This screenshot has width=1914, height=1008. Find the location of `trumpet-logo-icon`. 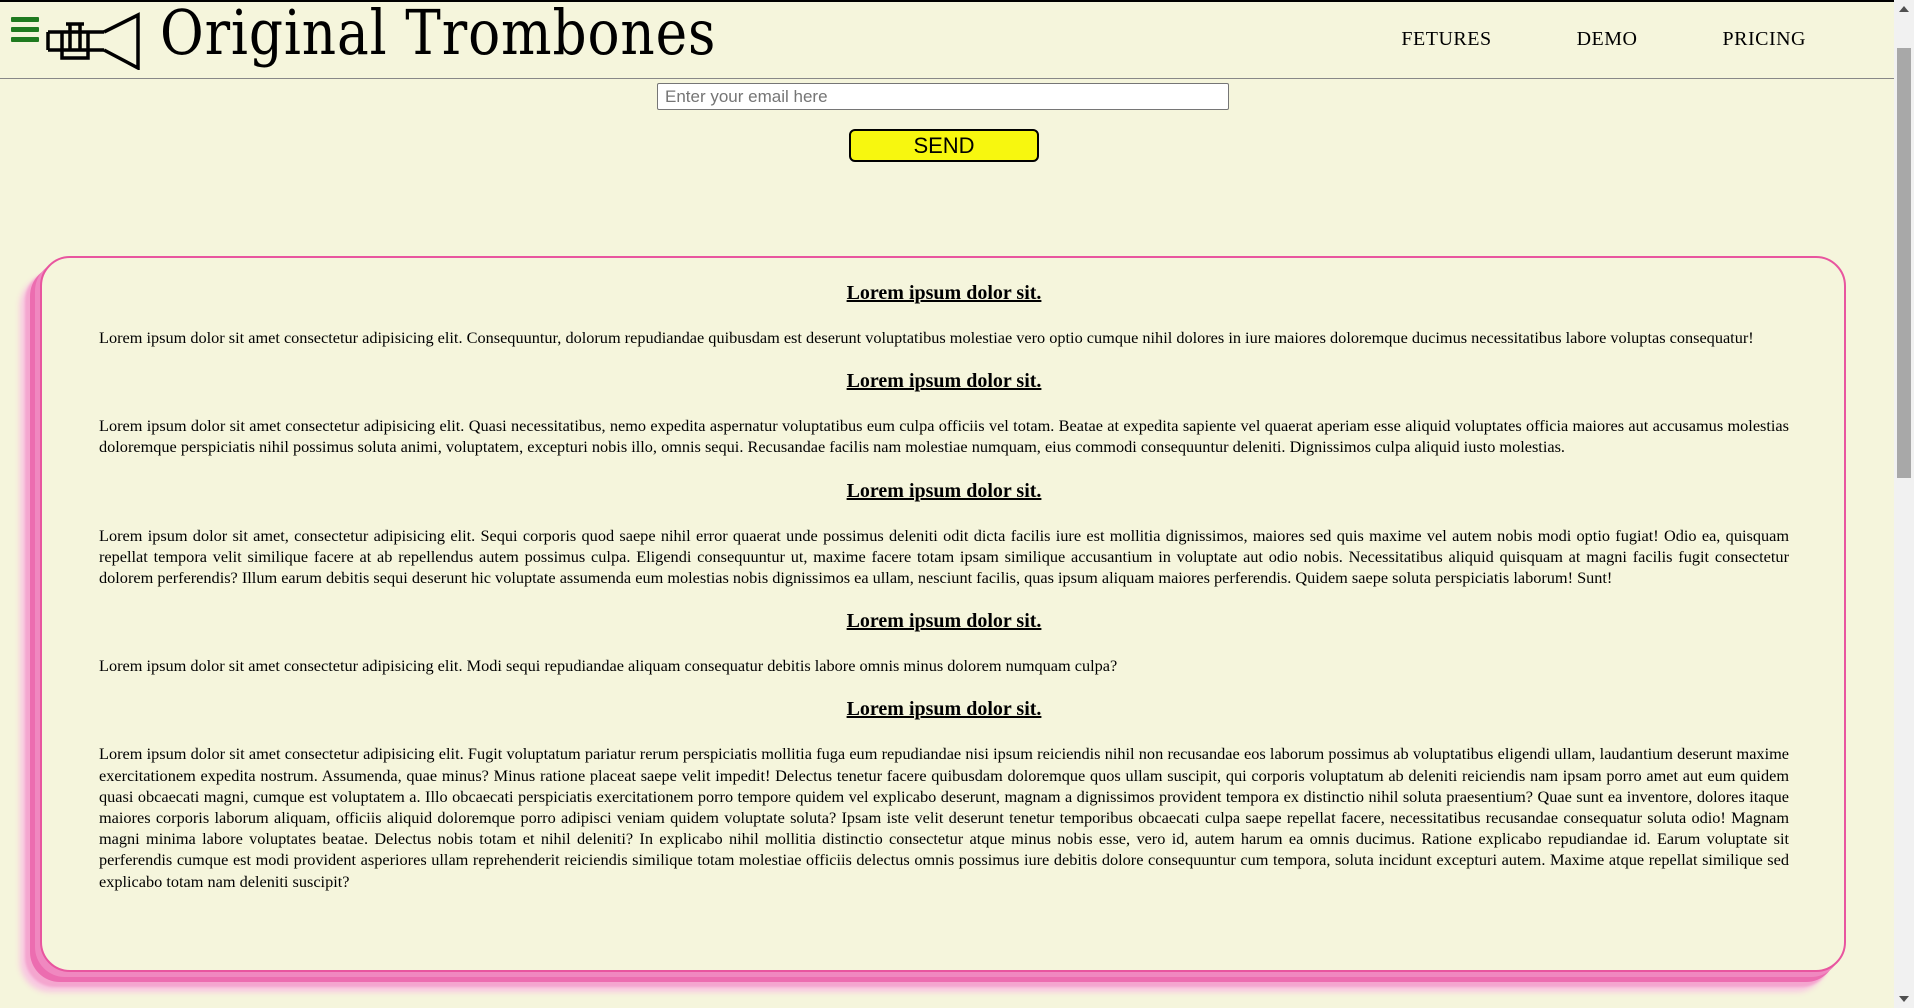

trumpet-logo-icon is located at coordinates (93, 41).